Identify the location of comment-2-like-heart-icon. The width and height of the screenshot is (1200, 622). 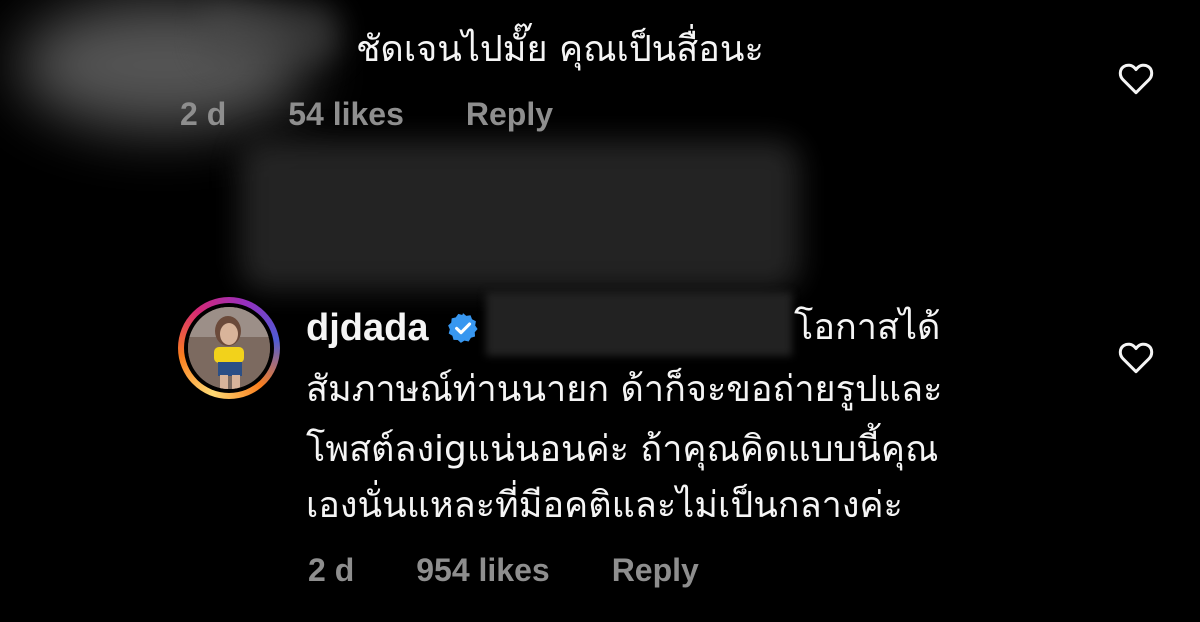
(1136, 357).